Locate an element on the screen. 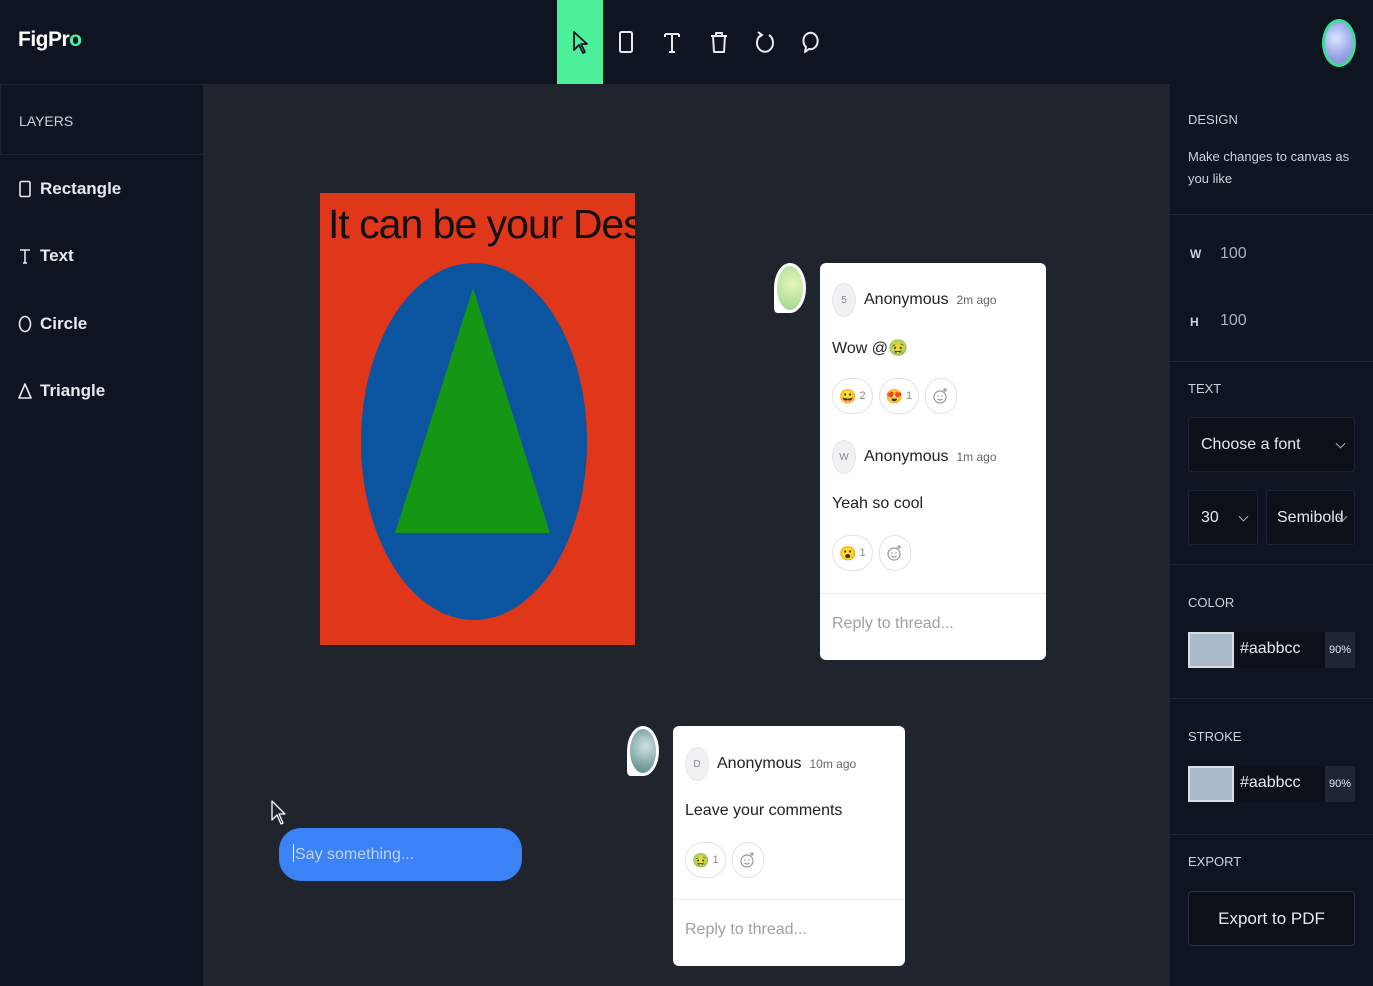 The height and width of the screenshot is (986, 1373). canvas-rectangle: It can be your Design is located at coordinates (477, 419).